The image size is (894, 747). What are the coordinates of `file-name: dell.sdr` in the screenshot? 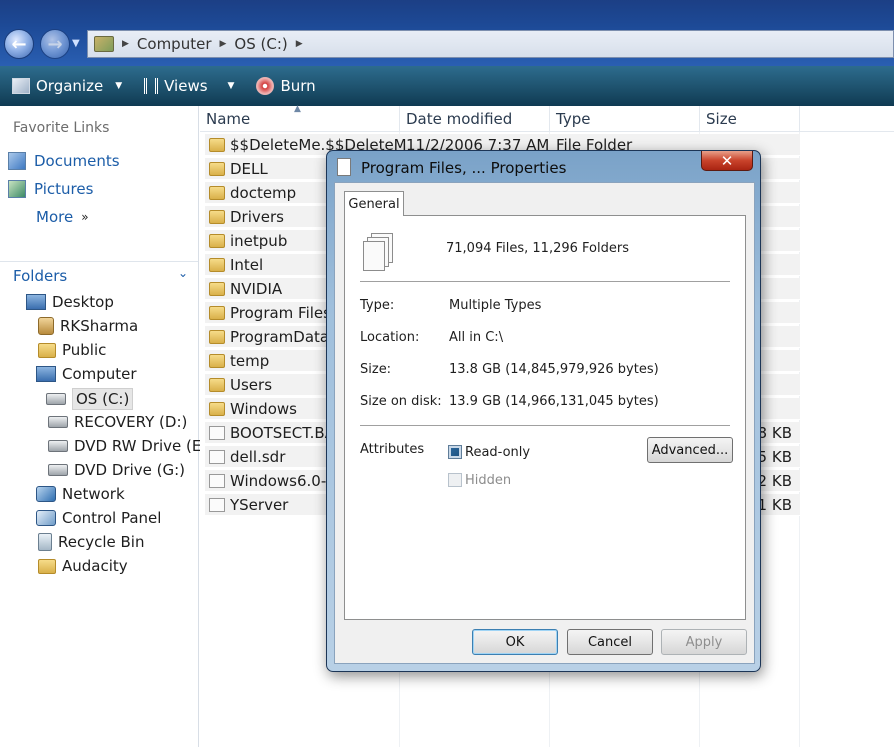 It's located at (258, 456).